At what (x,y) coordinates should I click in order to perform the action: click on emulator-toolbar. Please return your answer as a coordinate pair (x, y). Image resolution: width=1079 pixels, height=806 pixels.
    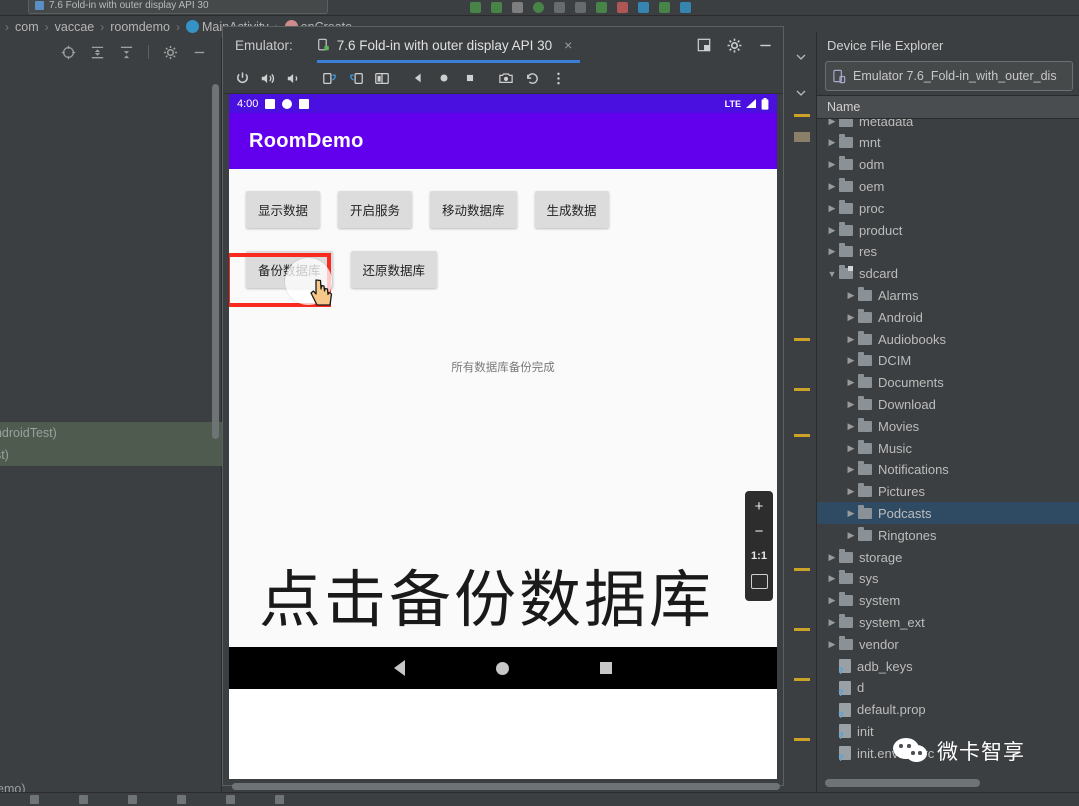
    Looking at the image, I should click on (503, 78).